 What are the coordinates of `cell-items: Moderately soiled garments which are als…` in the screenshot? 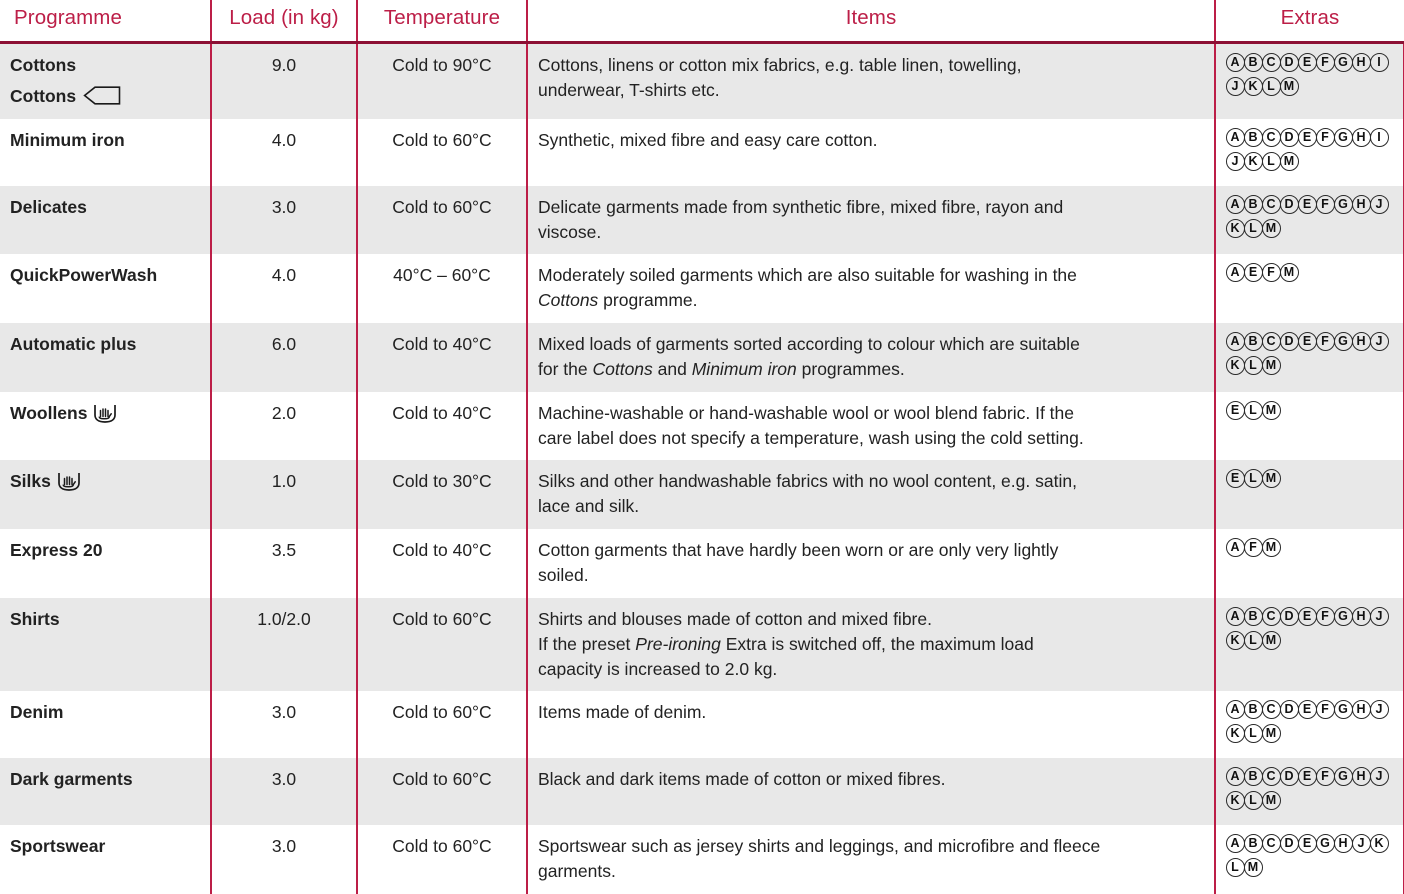 It's located at (871, 288).